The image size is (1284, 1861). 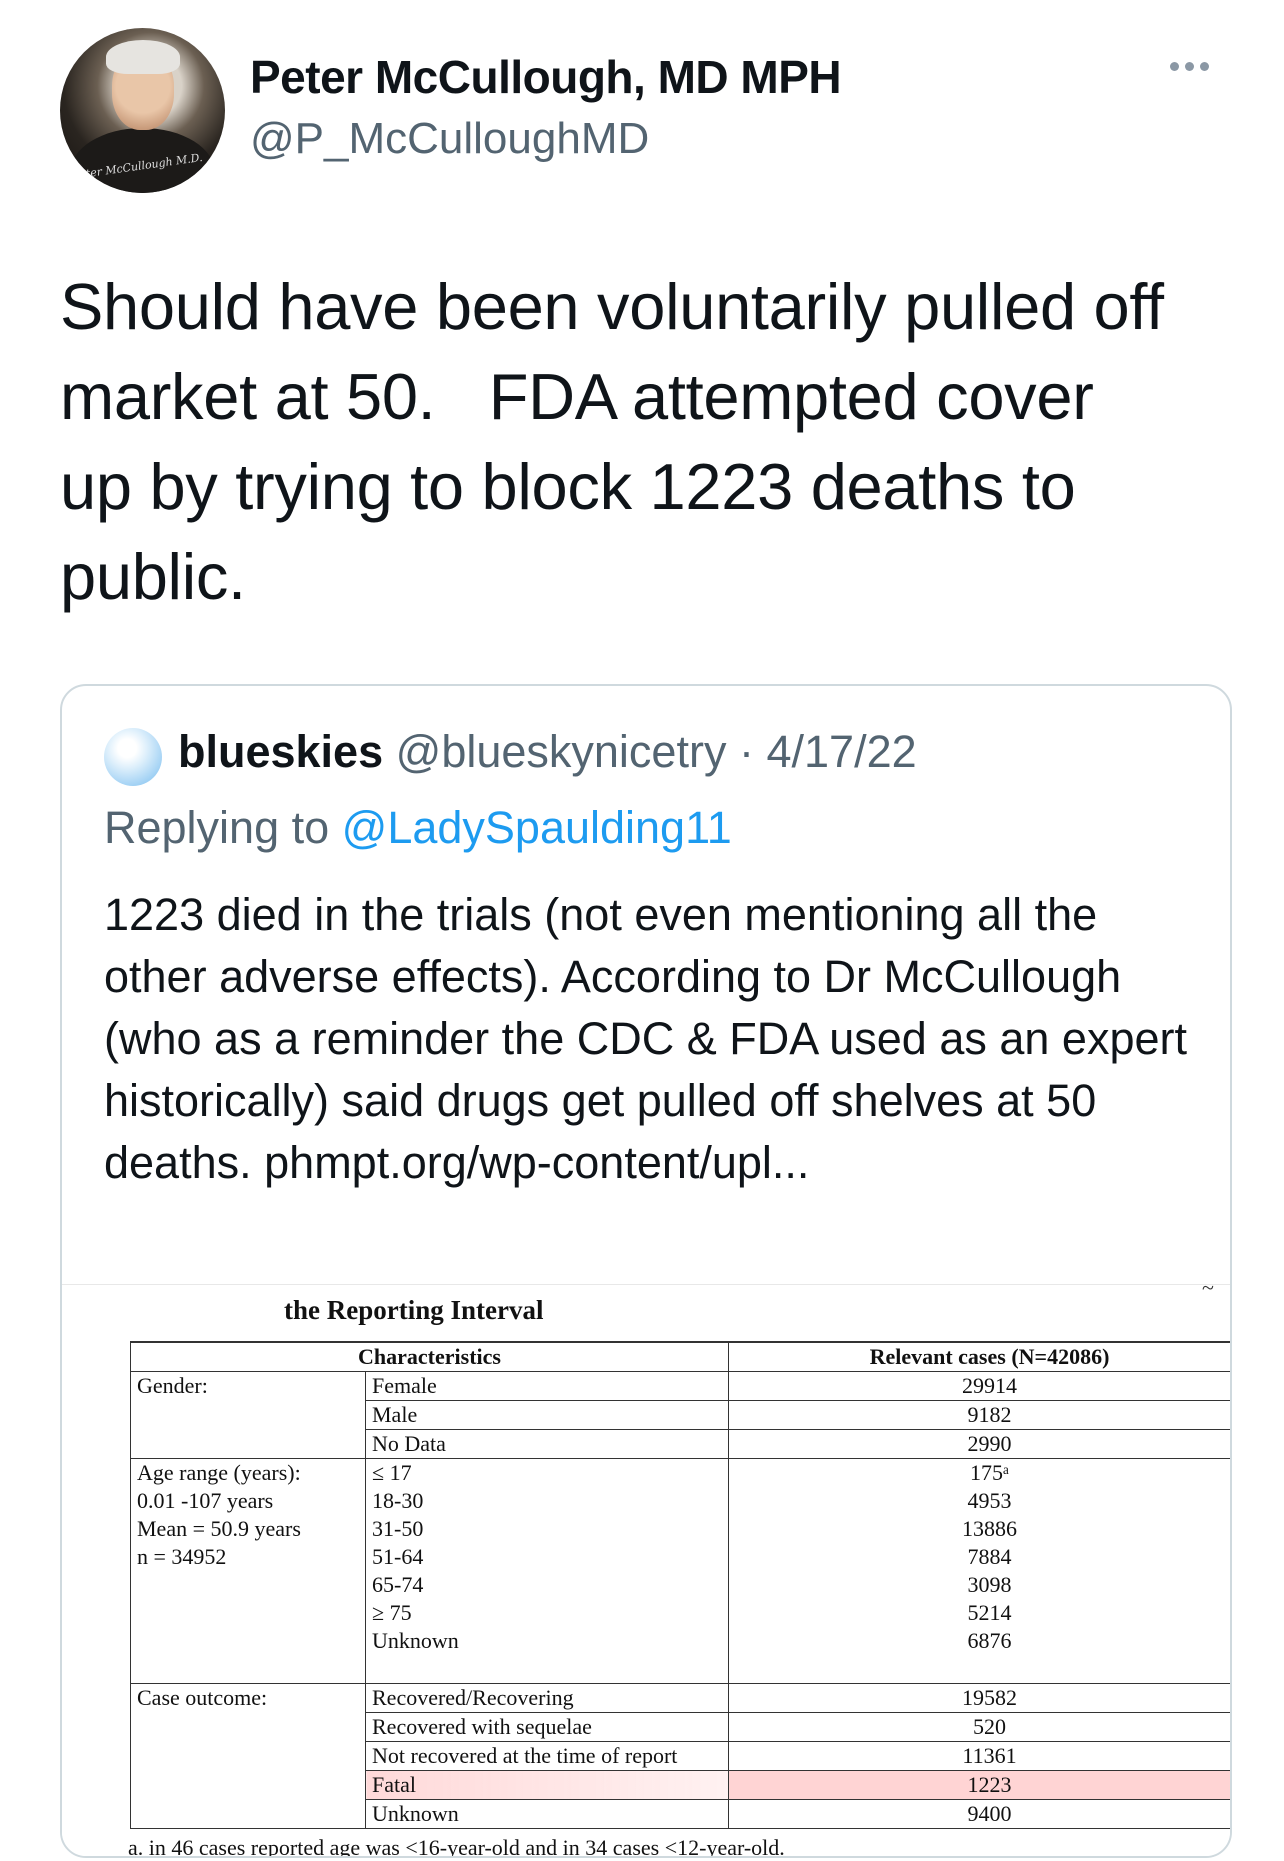 I want to click on characteristic-cell: 51-64, so click(x=547, y=1557).